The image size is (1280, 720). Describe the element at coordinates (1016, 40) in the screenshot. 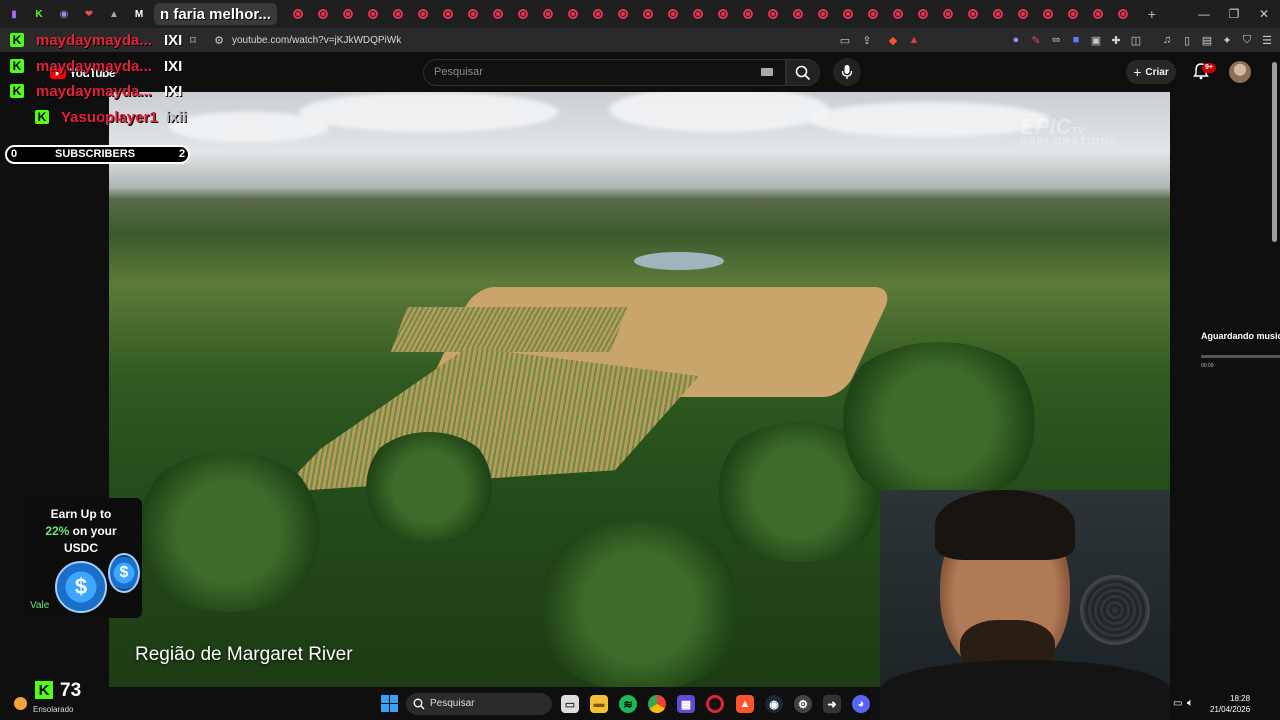

I see `extension-icon: ●` at that location.